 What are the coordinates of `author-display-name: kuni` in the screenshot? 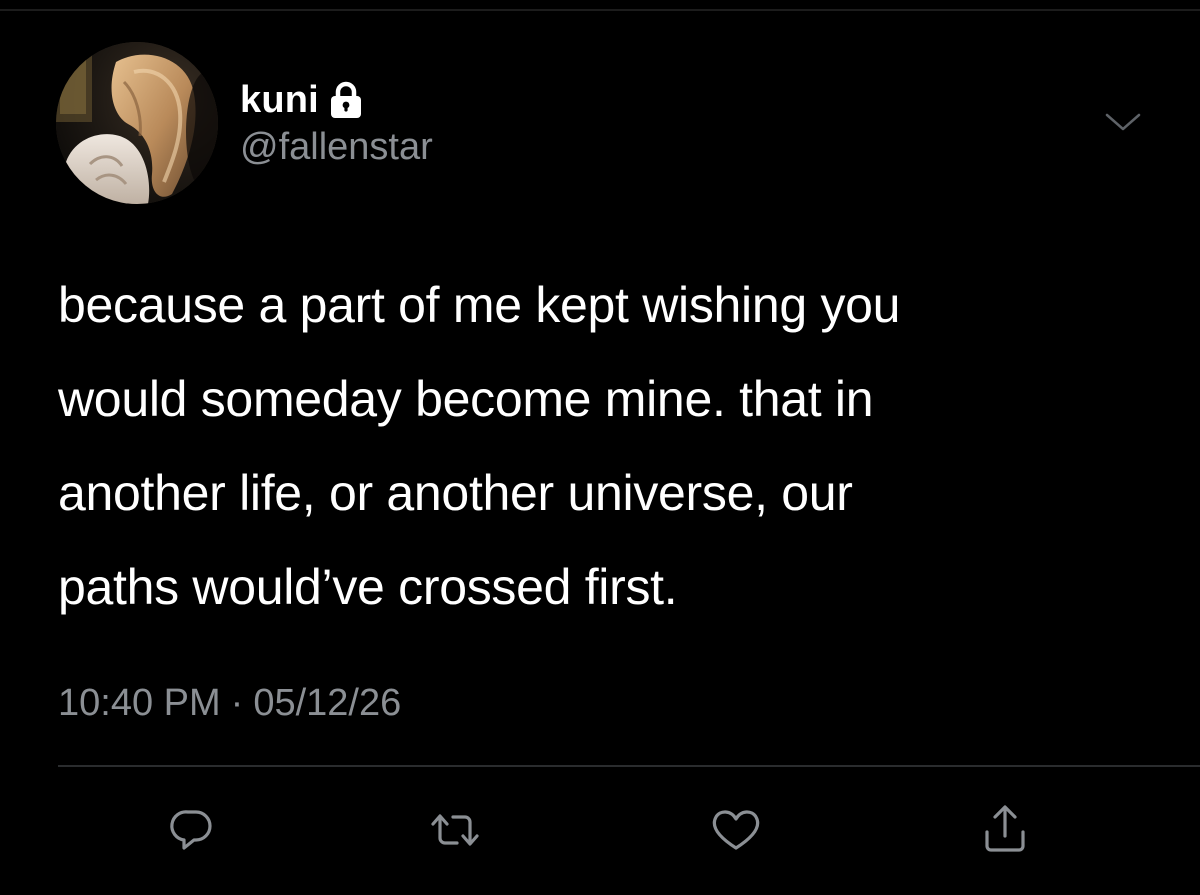 It's located at (279, 100).